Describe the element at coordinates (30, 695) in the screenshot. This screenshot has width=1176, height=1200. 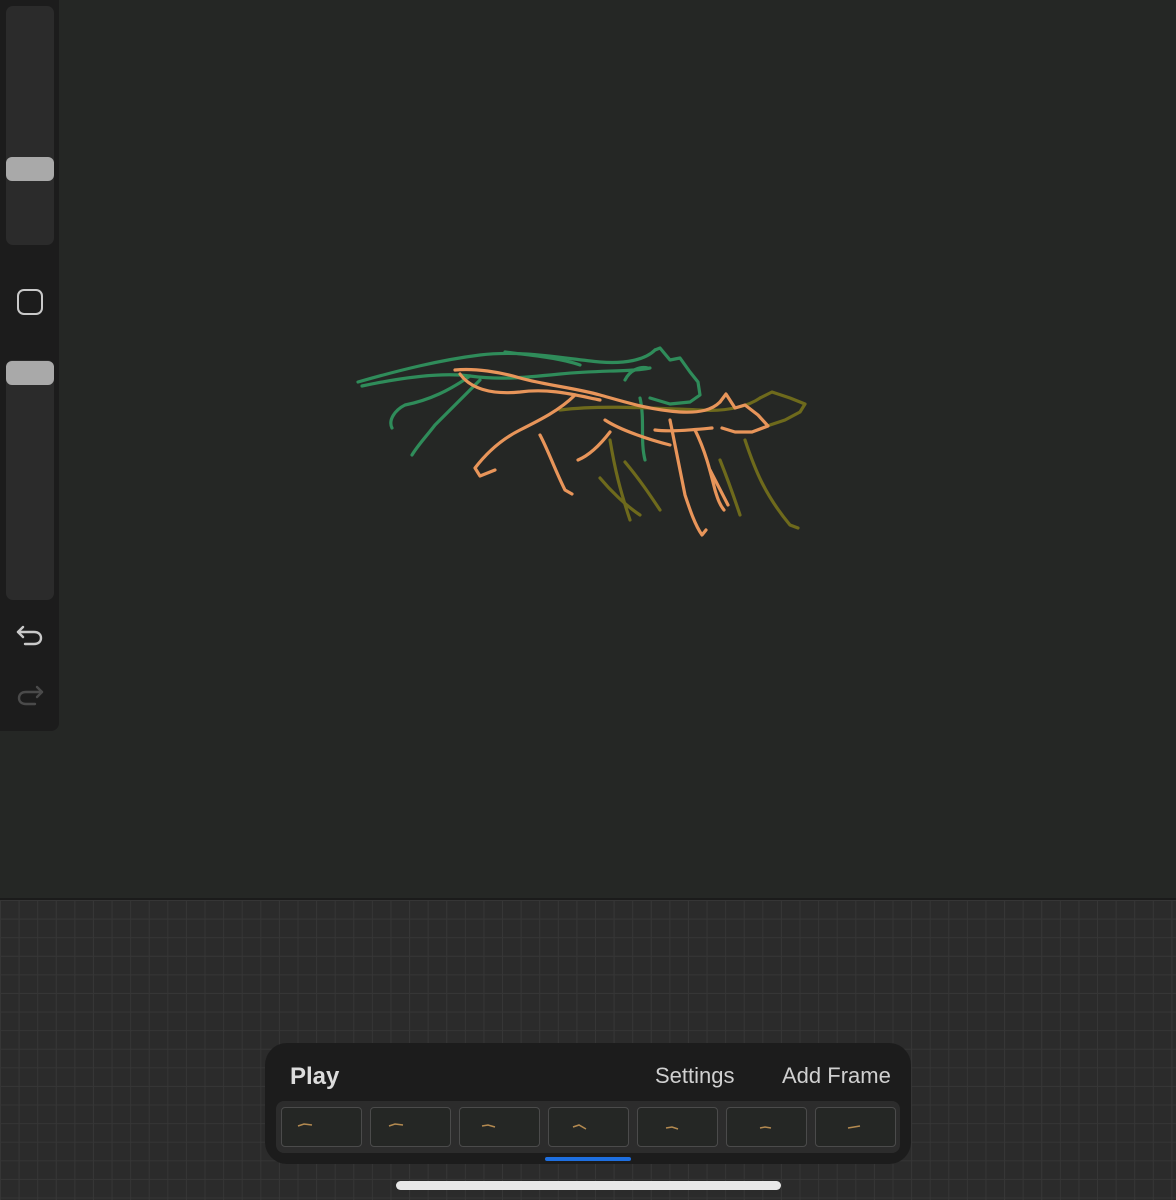
I see `redo-icon` at that location.